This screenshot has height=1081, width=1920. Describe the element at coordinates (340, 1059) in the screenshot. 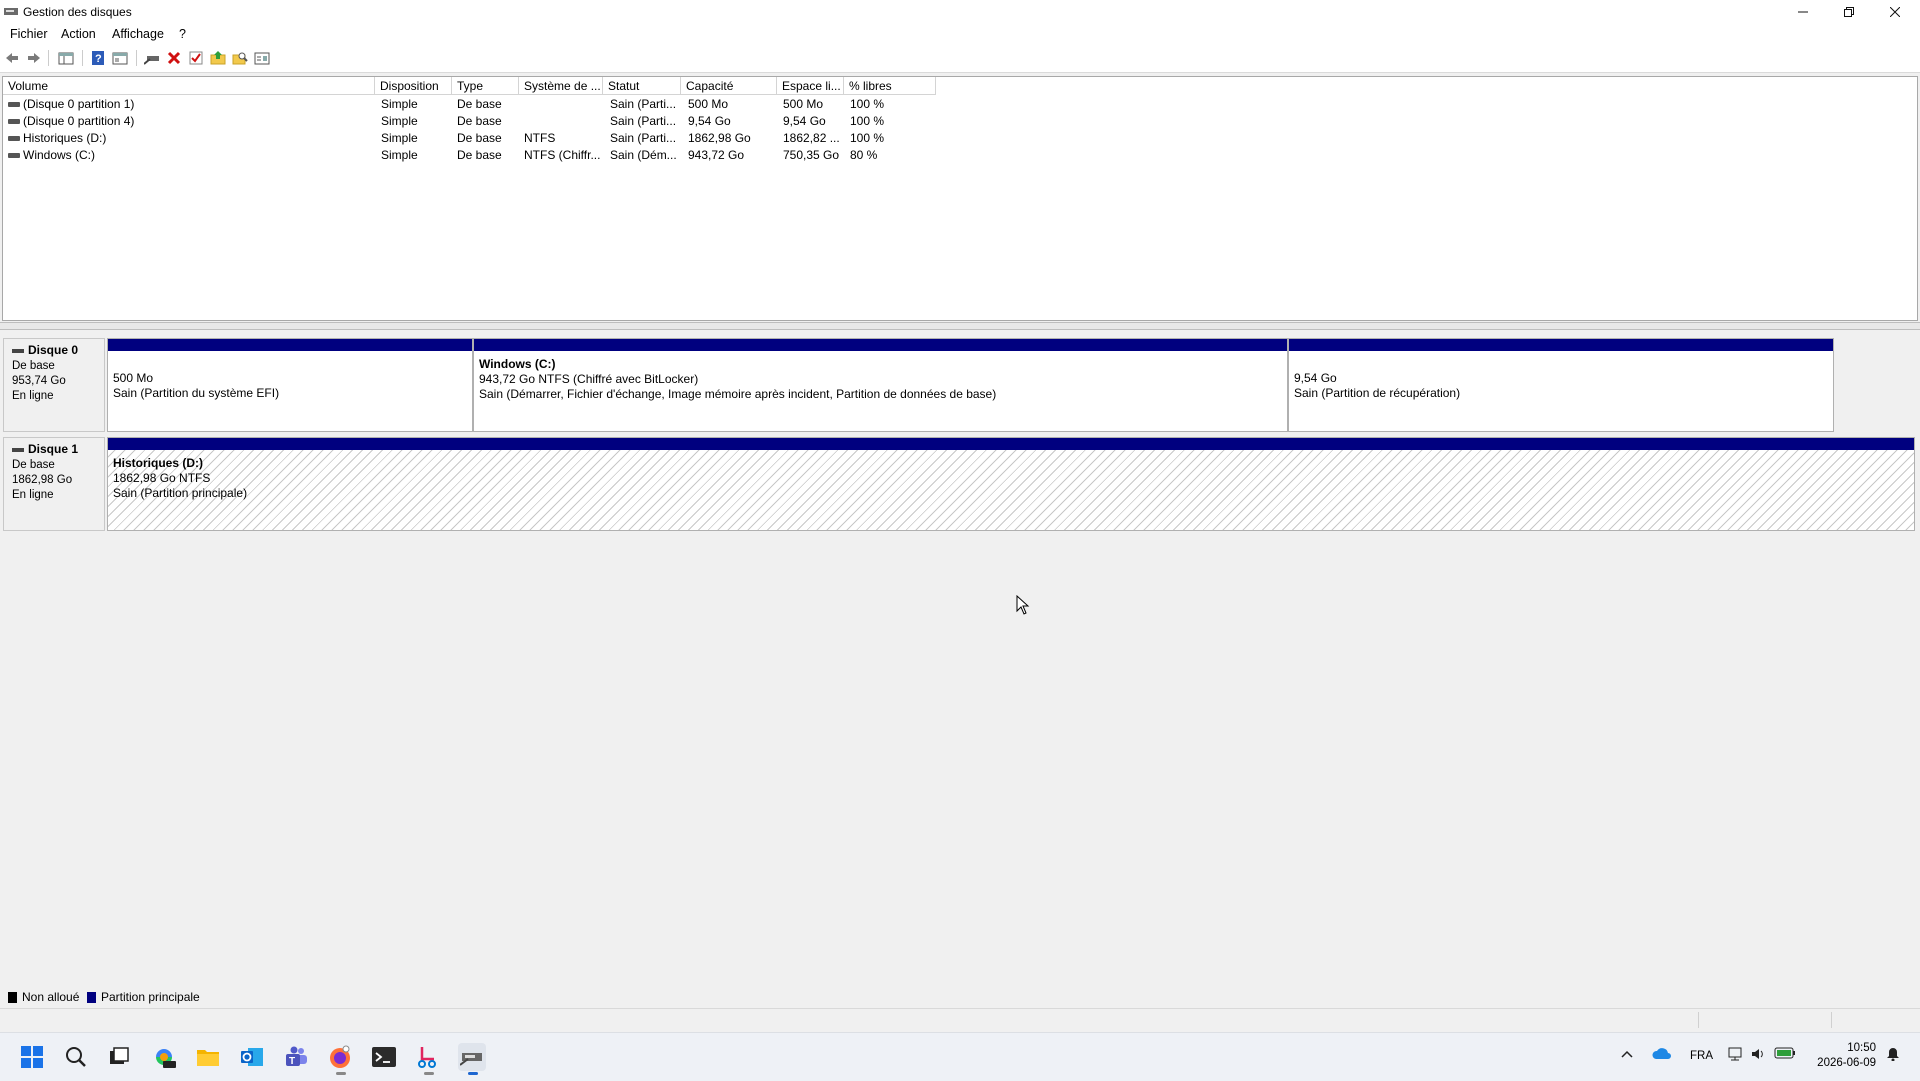

I see `firefox-icon` at that location.